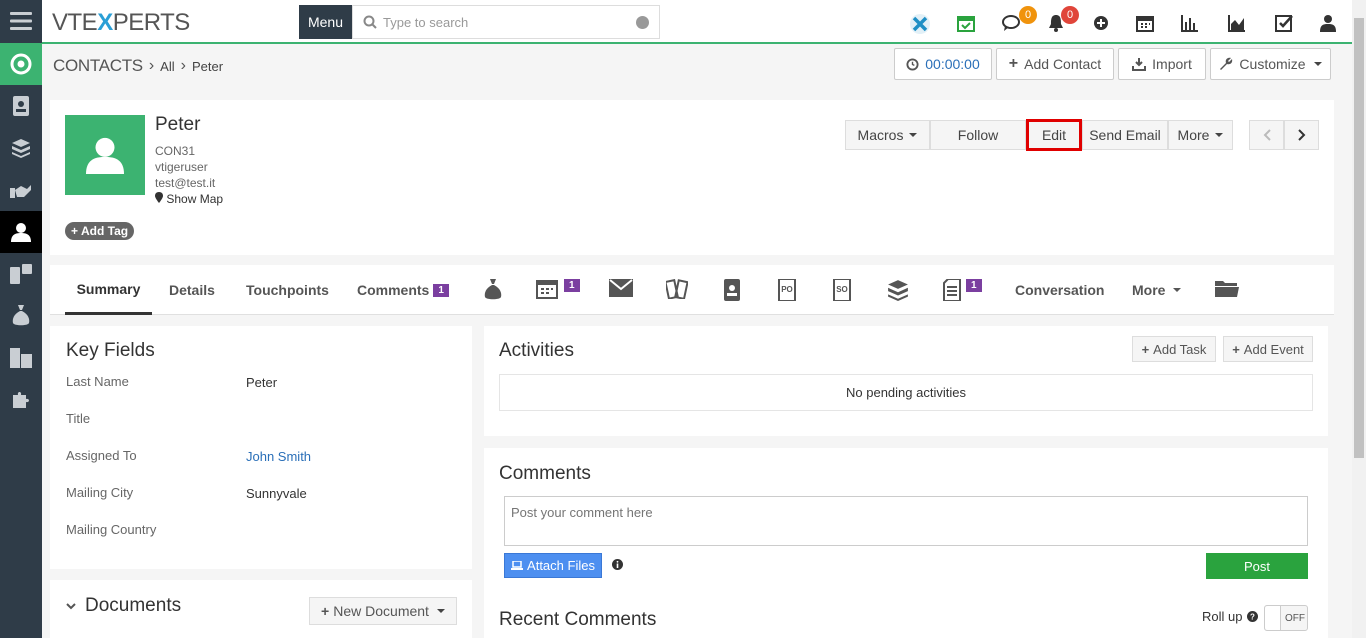  What do you see at coordinates (21, 190) in the screenshot?
I see `handshake-icon` at bounding box center [21, 190].